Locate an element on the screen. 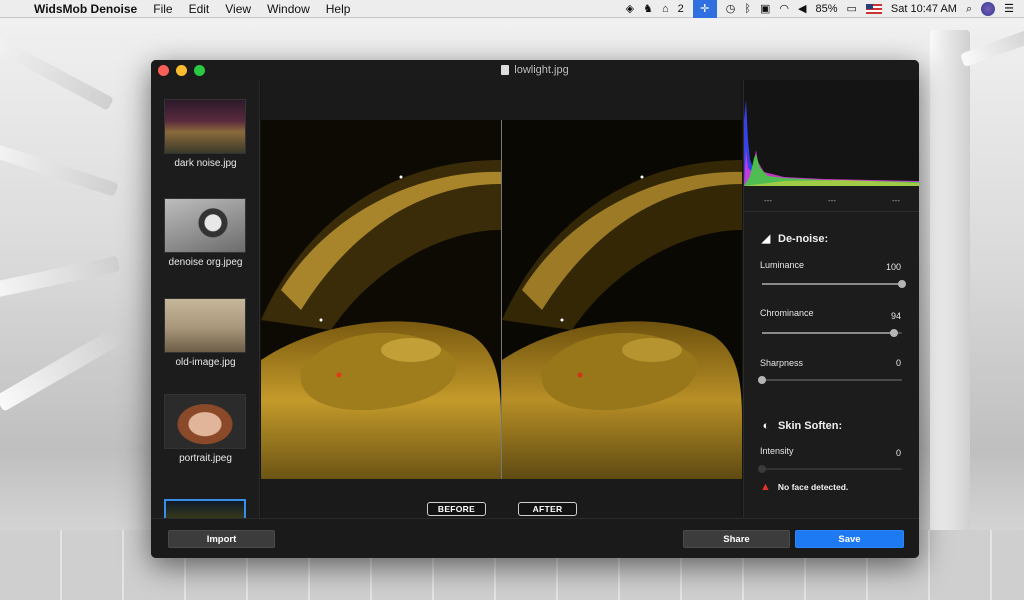 Image resolution: width=1024 pixels, height=600 pixels. time-machine-icon: ◷ is located at coordinates (731, 9).